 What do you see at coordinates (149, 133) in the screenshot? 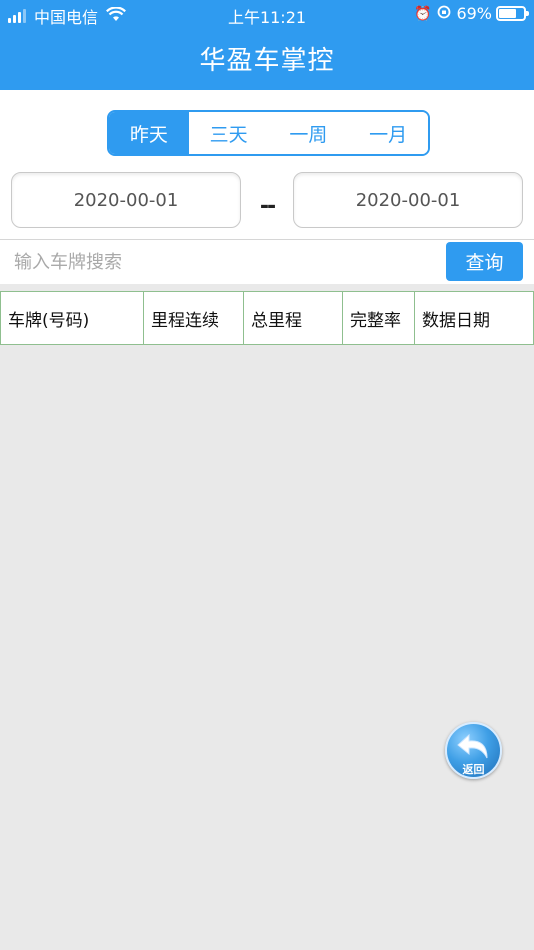
I see `tab-yesterday: 昨天` at bounding box center [149, 133].